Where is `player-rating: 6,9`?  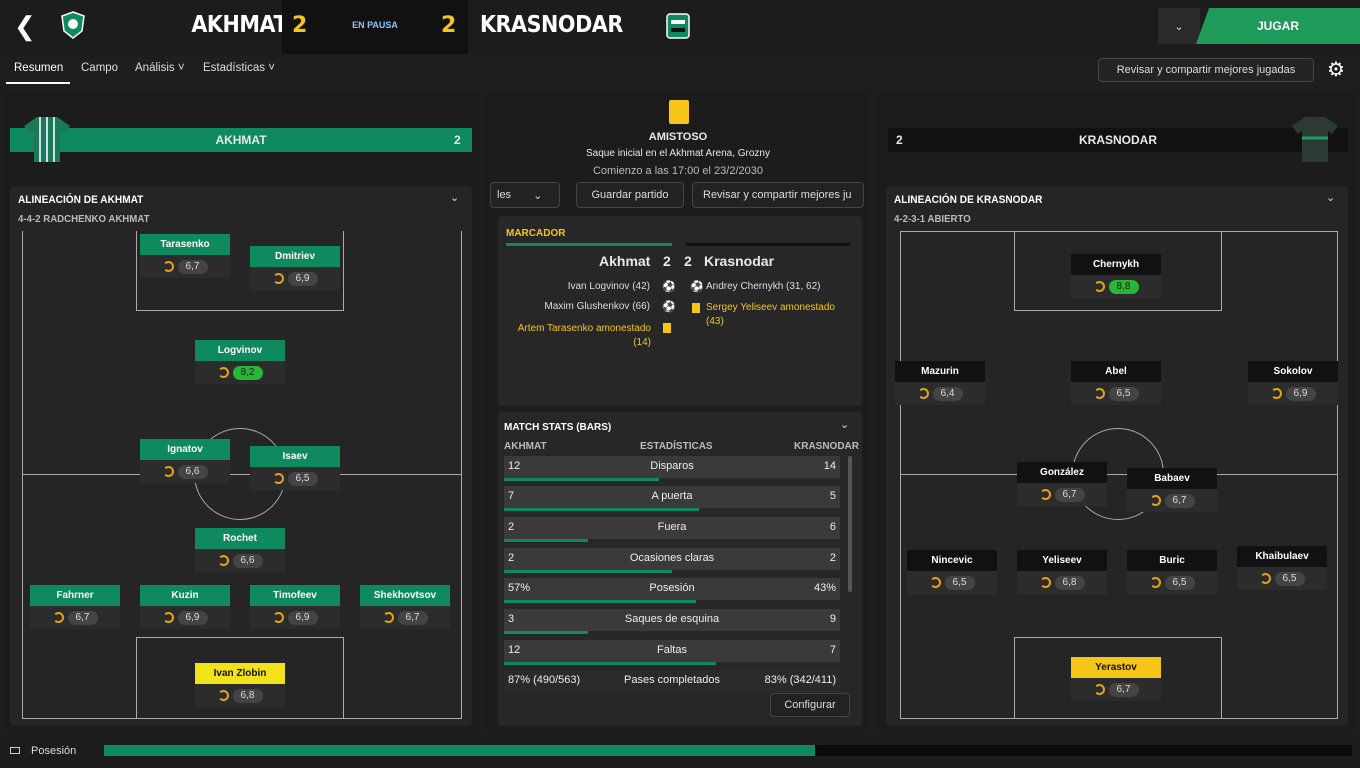 player-rating: 6,9 is located at coordinates (1300, 393).